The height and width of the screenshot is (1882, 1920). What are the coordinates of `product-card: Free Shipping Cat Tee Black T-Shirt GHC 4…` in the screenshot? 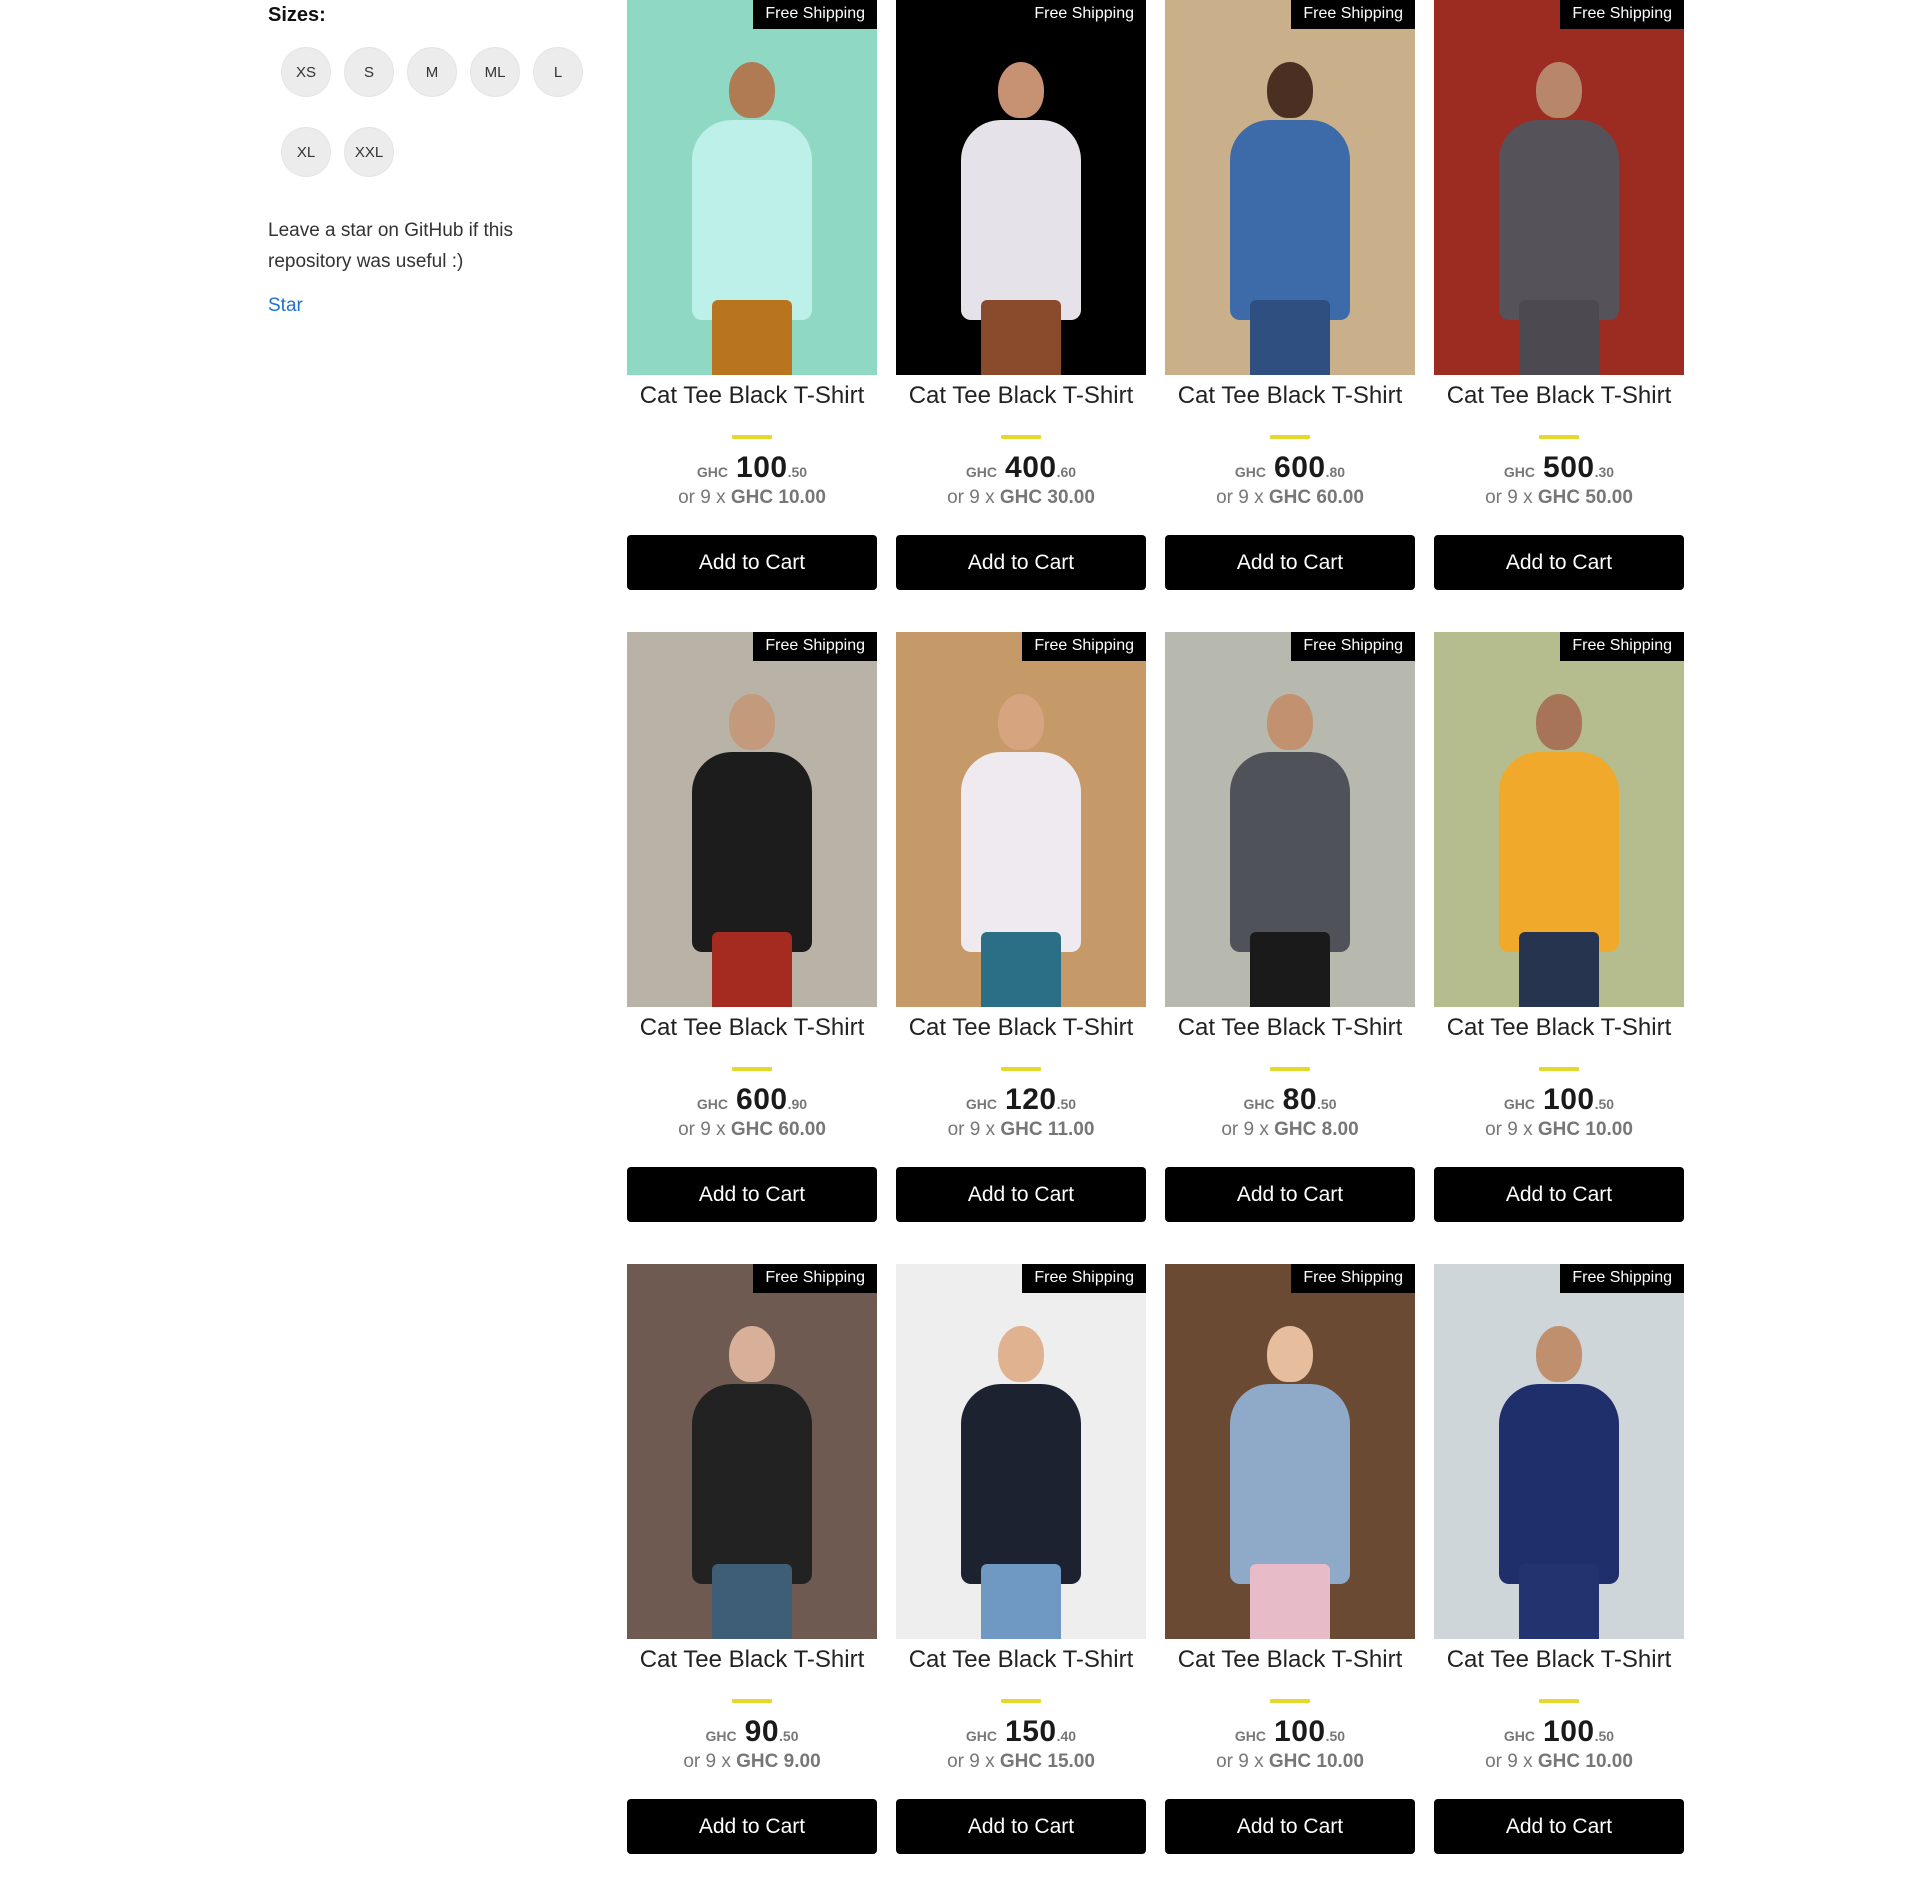 It's located at (1021, 297).